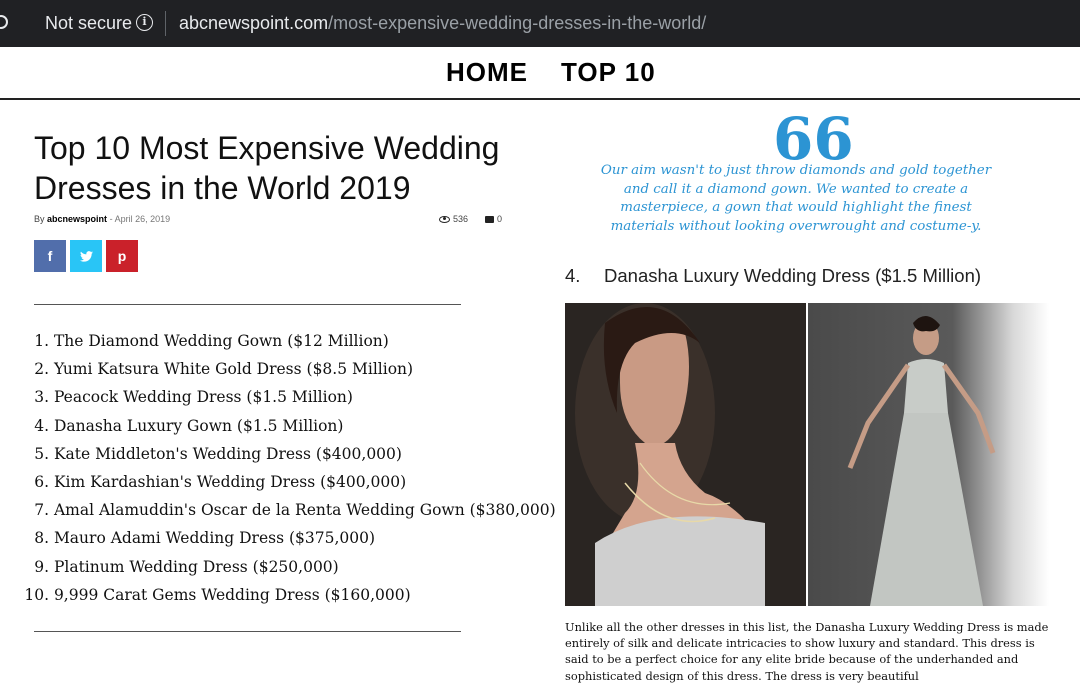 The image size is (1080, 688). I want to click on facebook-icon: f, so click(50, 256).